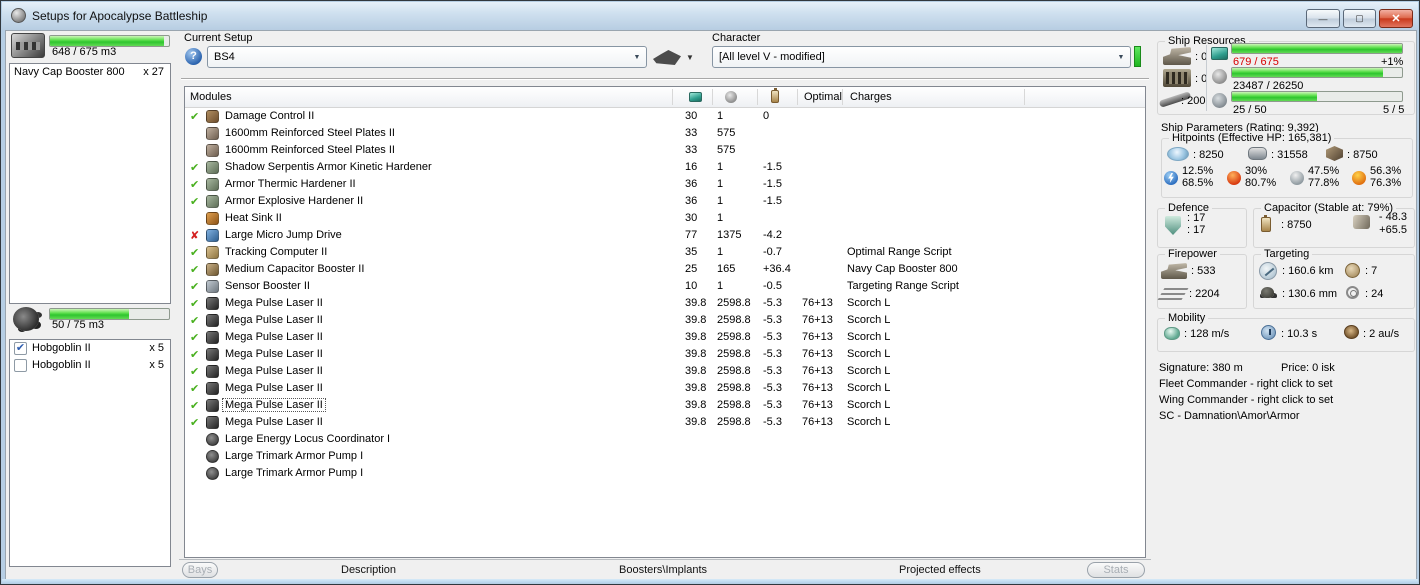  What do you see at coordinates (193, 56) in the screenshot?
I see `help-icon: ?` at bounding box center [193, 56].